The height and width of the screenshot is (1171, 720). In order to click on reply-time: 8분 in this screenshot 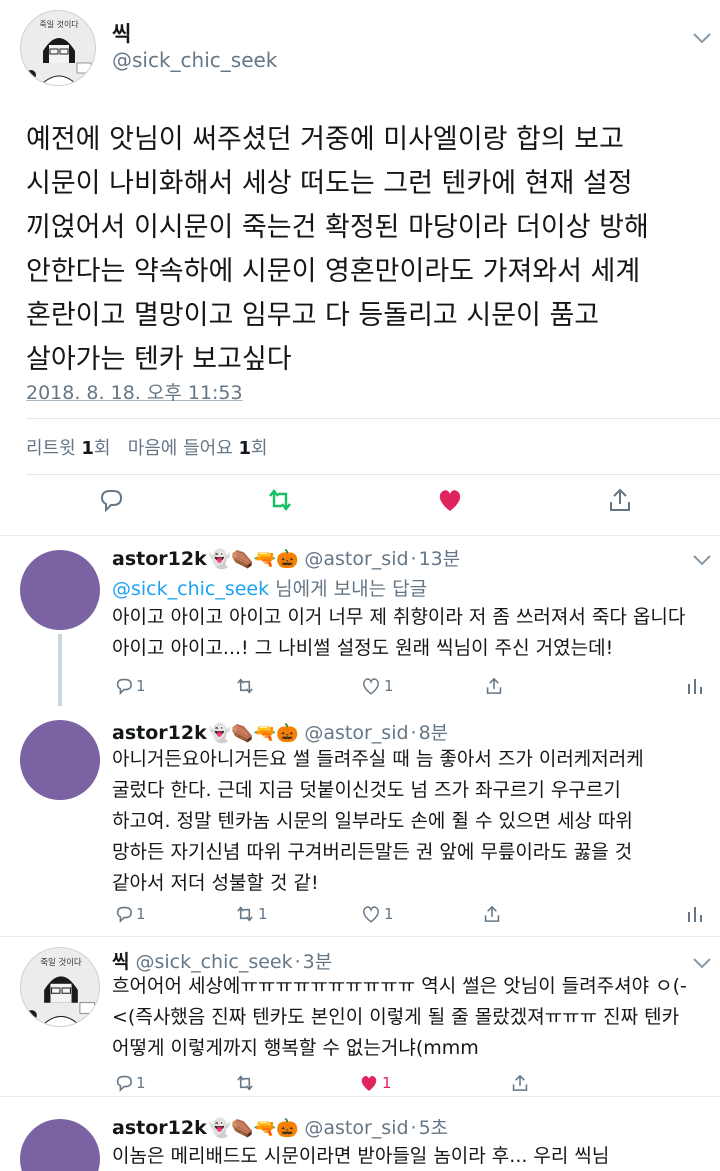, I will do `click(434, 733)`.